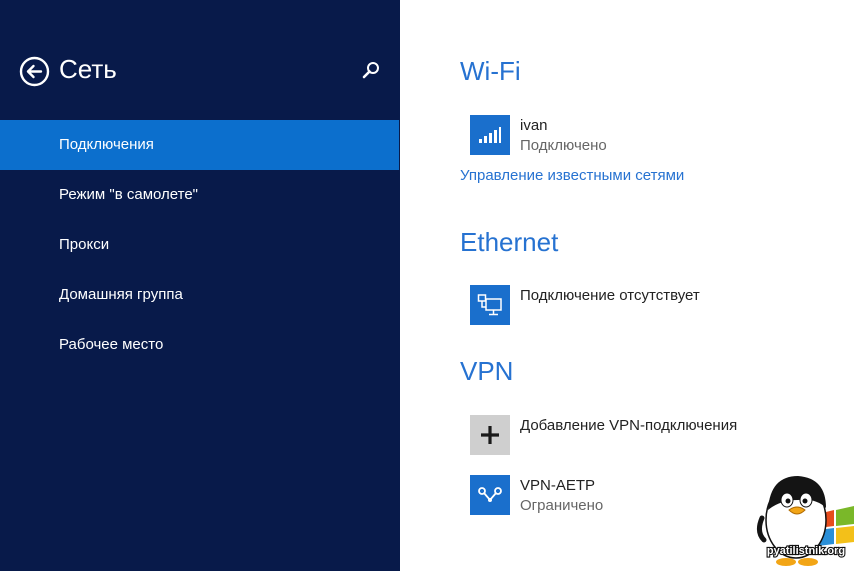 The height and width of the screenshot is (571, 858). What do you see at coordinates (490, 71) in the screenshot?
I see `wifi-section-title: Wi-Fi` at bounding box center [490, 71].